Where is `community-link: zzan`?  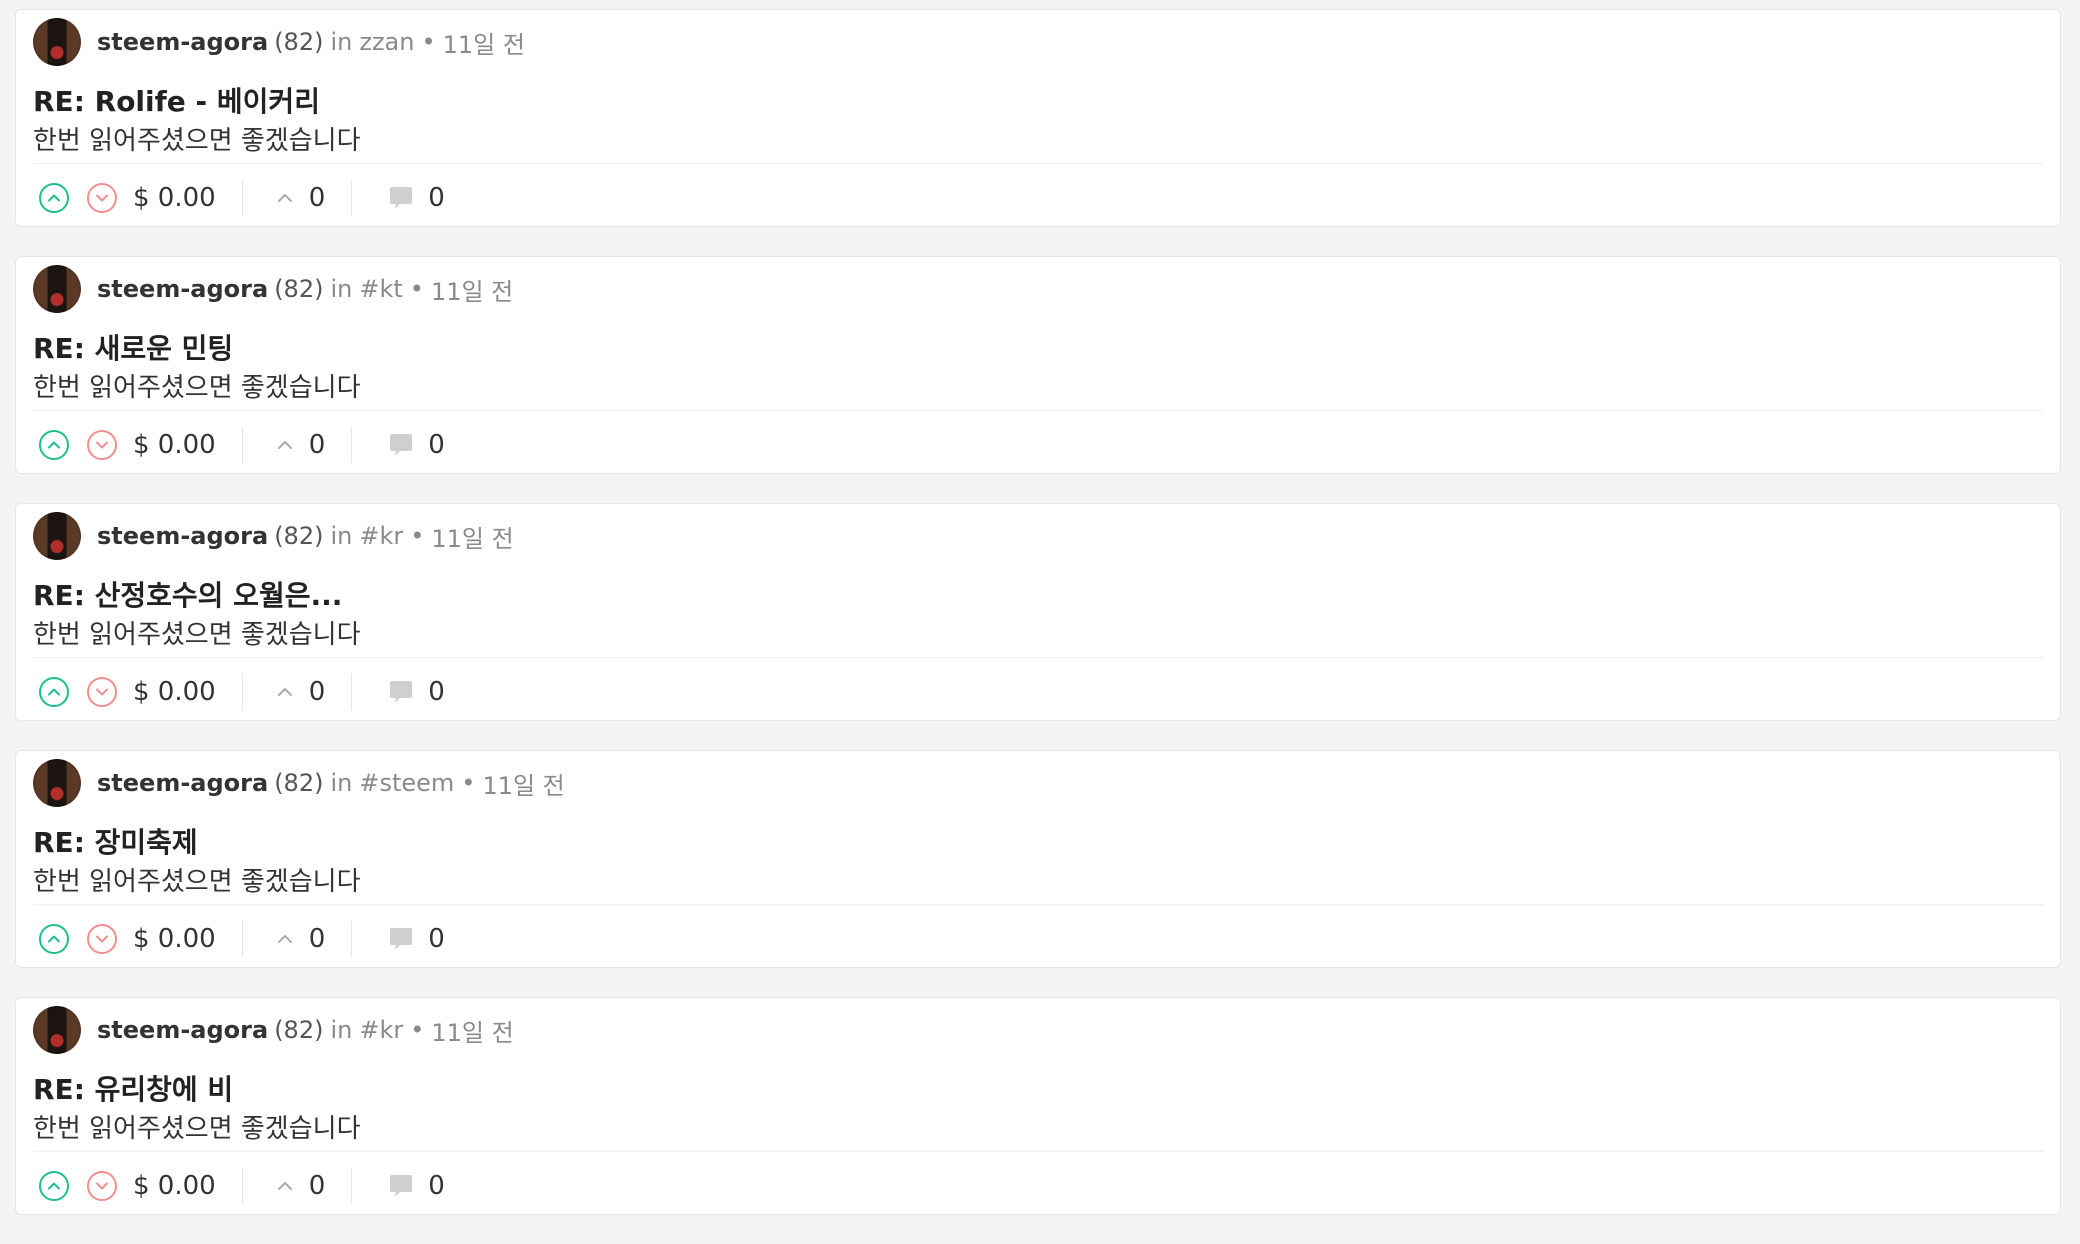 community-link: zzan is located at coordinates (386, 42).